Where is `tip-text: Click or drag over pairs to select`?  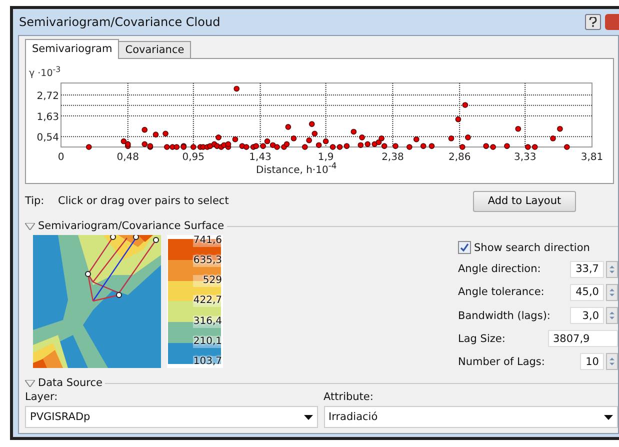 tip-text: Click or drag over pairs to select is located at coordinates (144, 201).